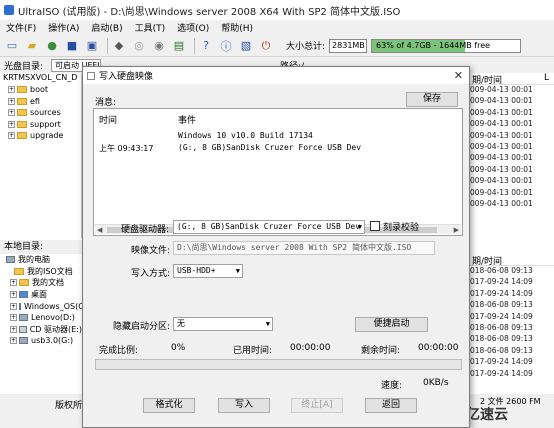 The image size is (554, 428). What do you see at coordinates (119, 46) in the screenshot?
I see `add-files-icon: ◆` at bounding box center [119, 46].